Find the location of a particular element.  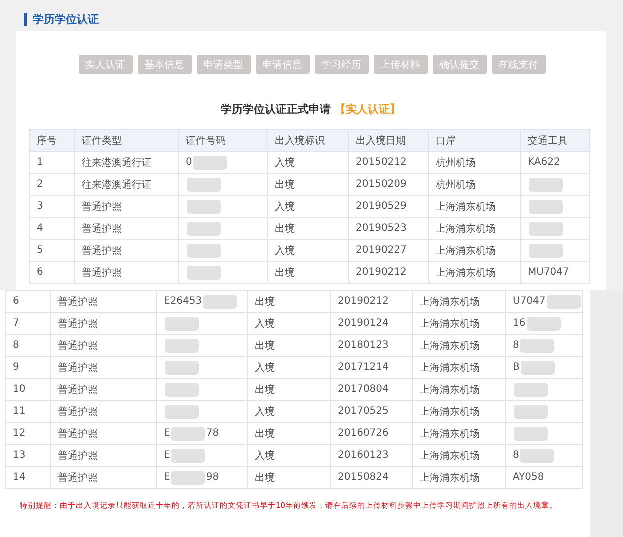

column-header: 证件类型 is located at coordinates (102, 141).